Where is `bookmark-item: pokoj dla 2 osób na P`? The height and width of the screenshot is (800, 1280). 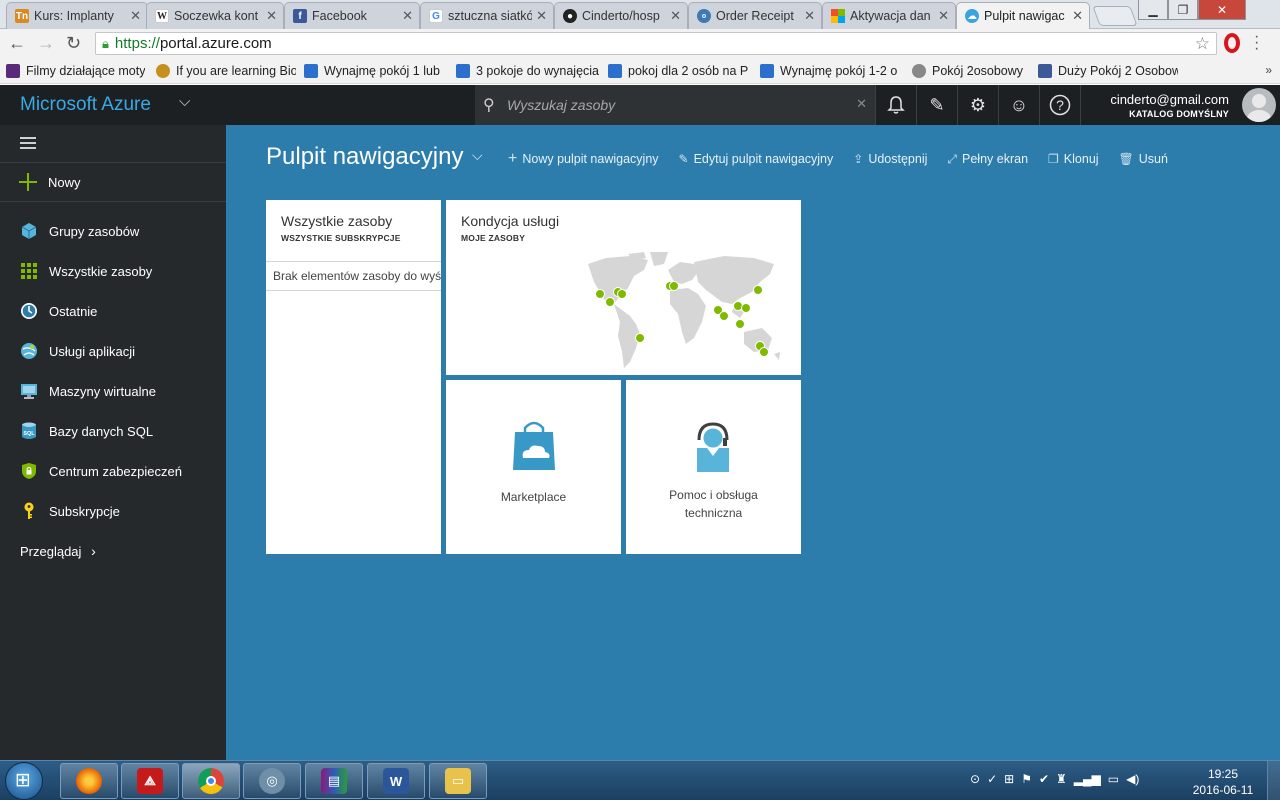
bookmark-item: pokoj dla 2 osób na P is located at coordinates (680, 70).